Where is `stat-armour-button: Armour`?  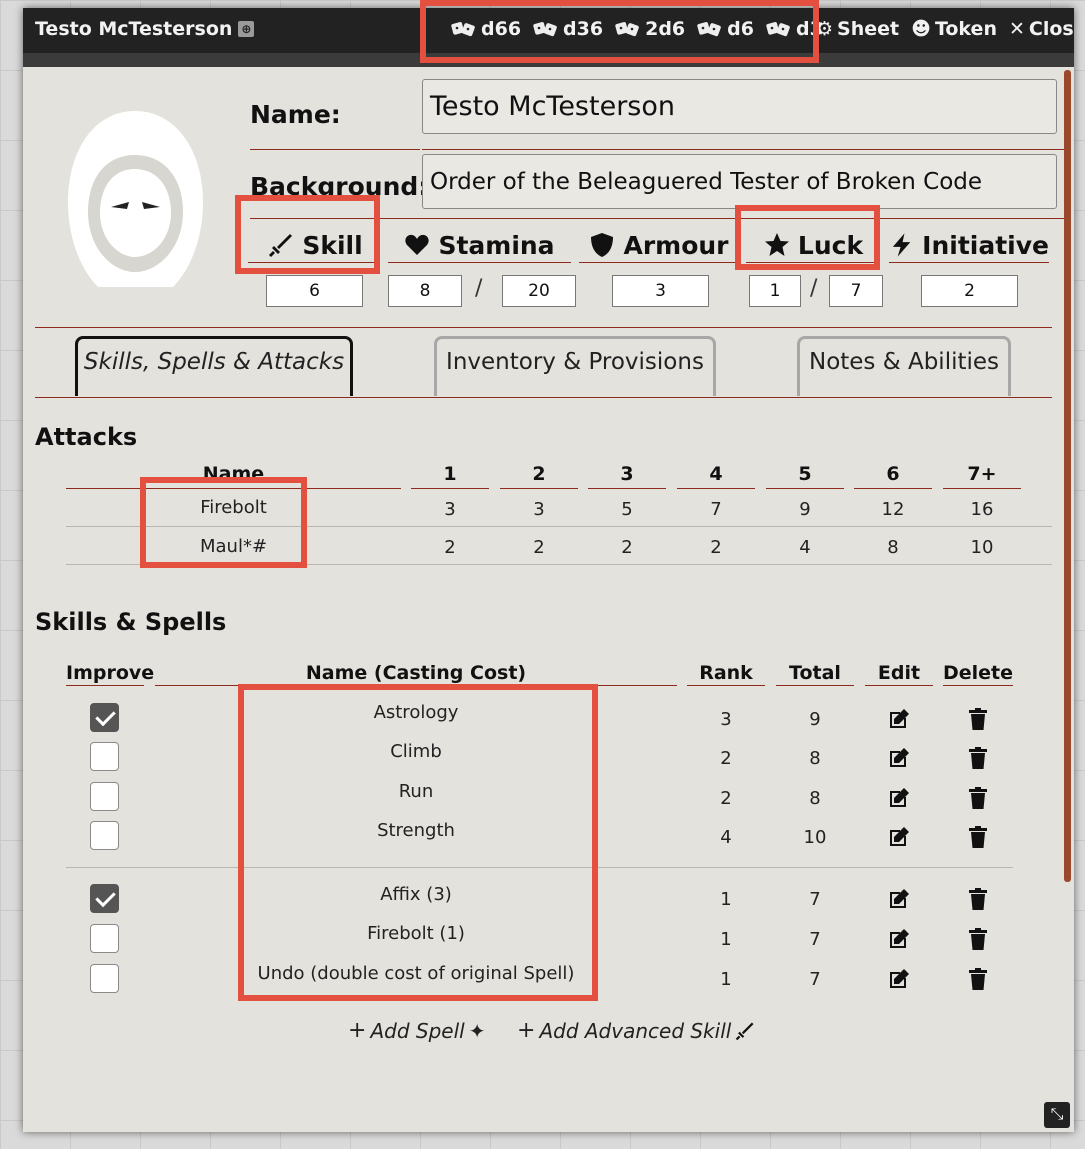 stat-armour-button: Armour is located at coordinates (659, 245).